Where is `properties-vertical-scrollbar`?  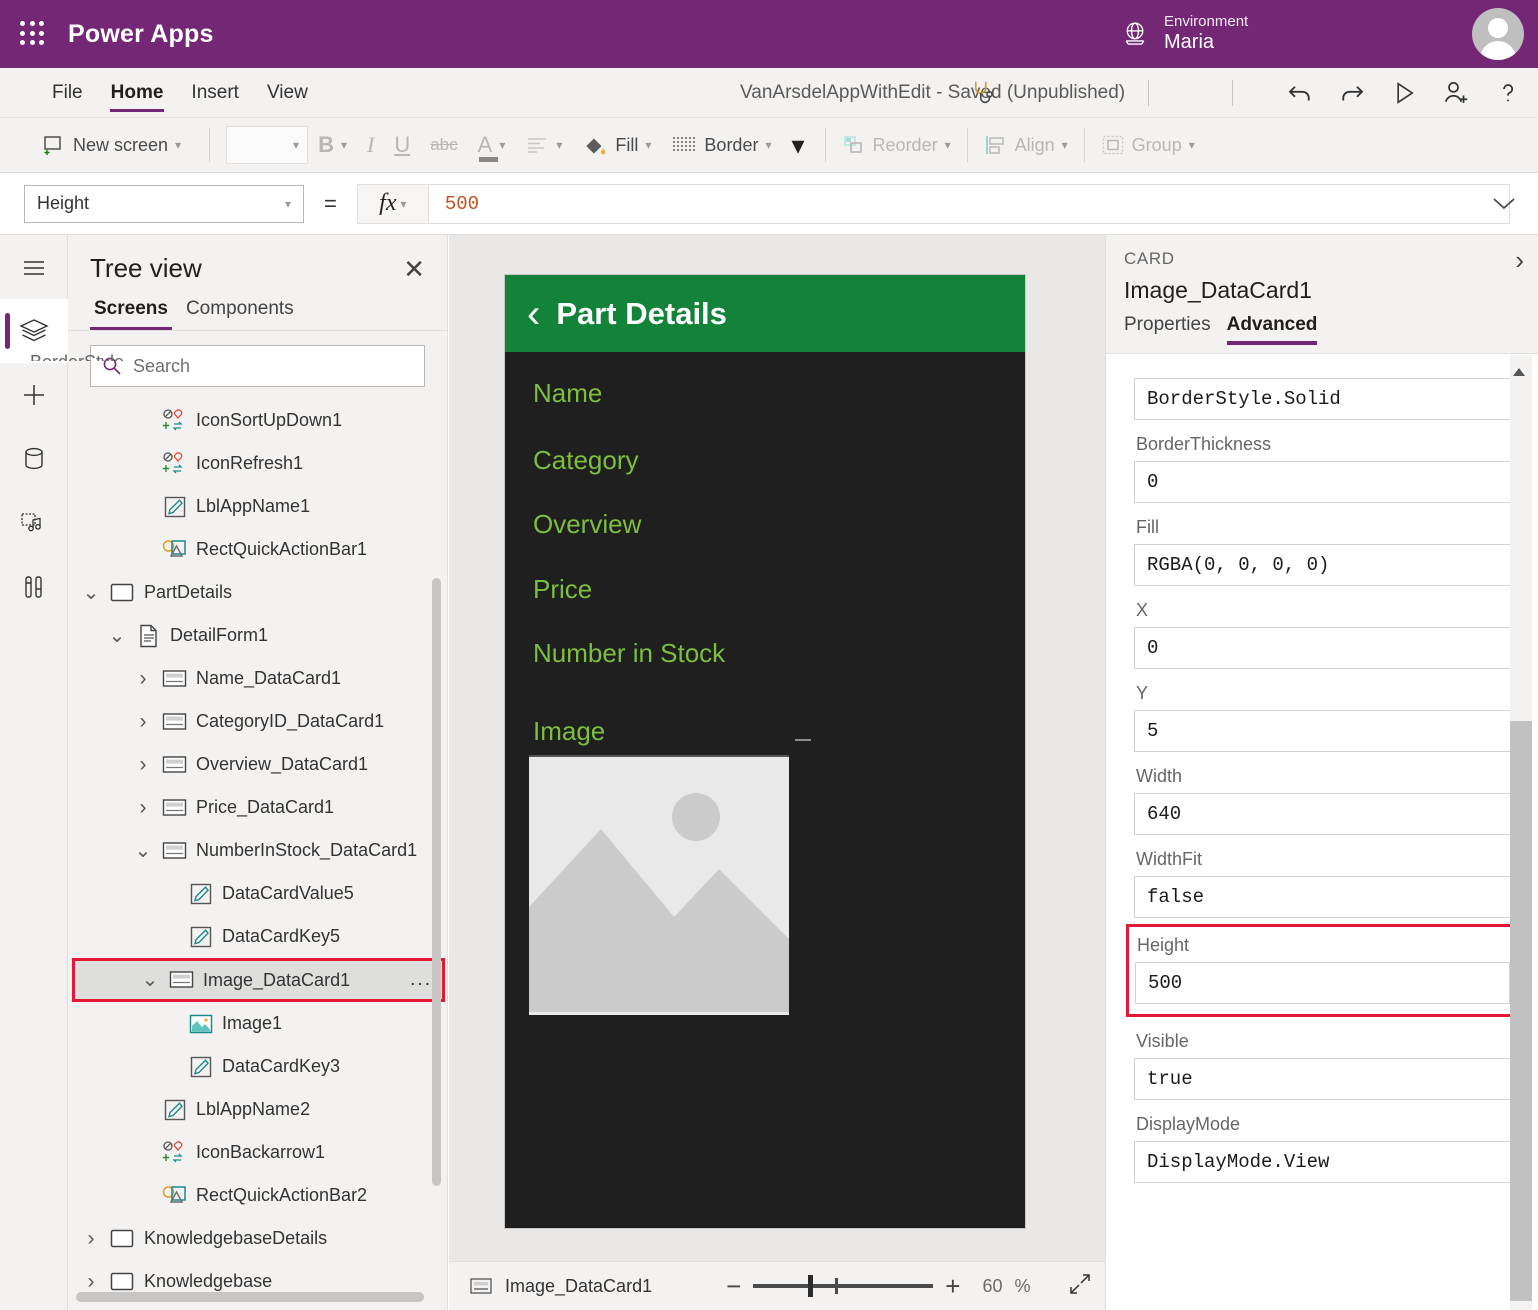
properties-vertical-scrollbar is located at coordinates (1521, 1011).